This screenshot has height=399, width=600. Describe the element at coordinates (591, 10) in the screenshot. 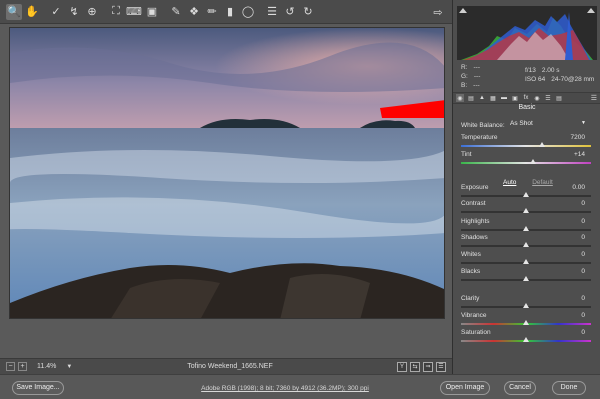

I see `highlight-clipping-warning-icon` at that location.